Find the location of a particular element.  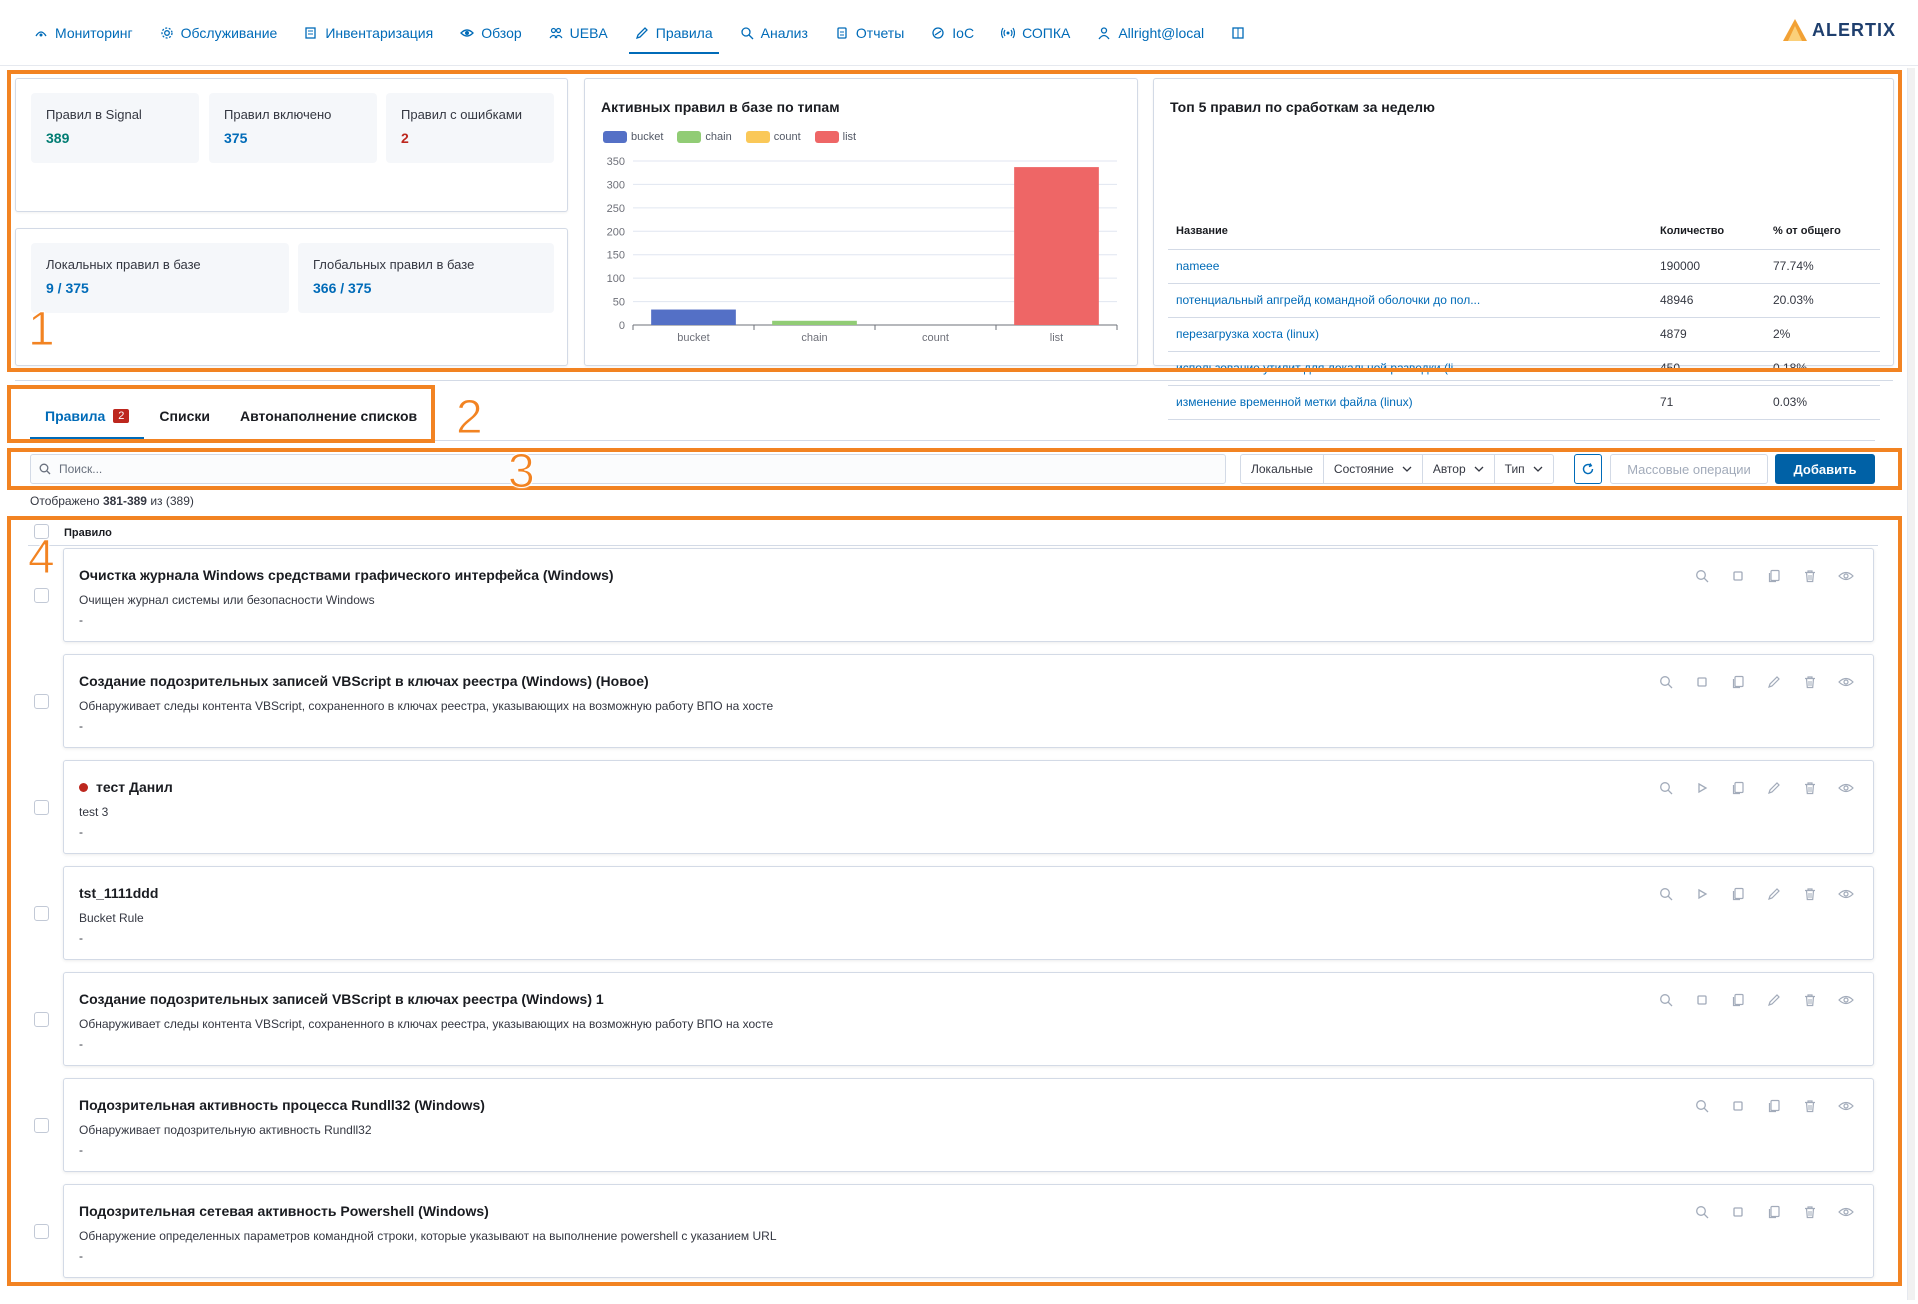

nav-item-5: Правила is located at coordinates (674, 35).